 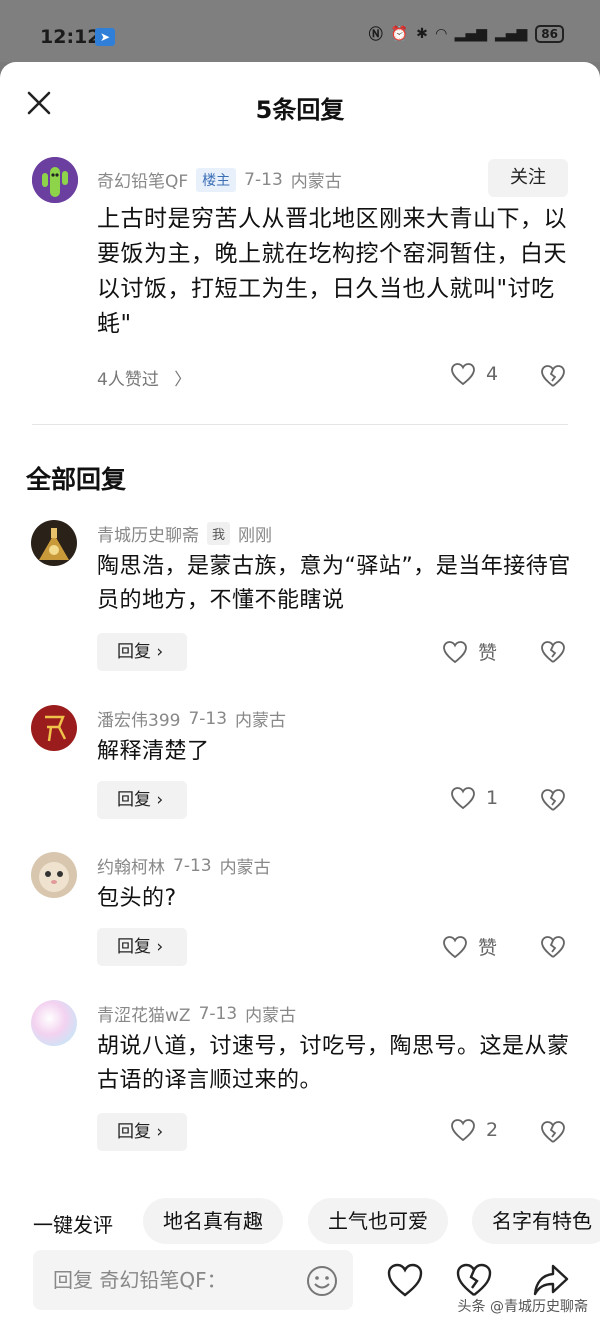 What do you see at coordinates (405, 1280) in the screenshot?
I see `like-heart-icon` at bounding box center [405, 1280].